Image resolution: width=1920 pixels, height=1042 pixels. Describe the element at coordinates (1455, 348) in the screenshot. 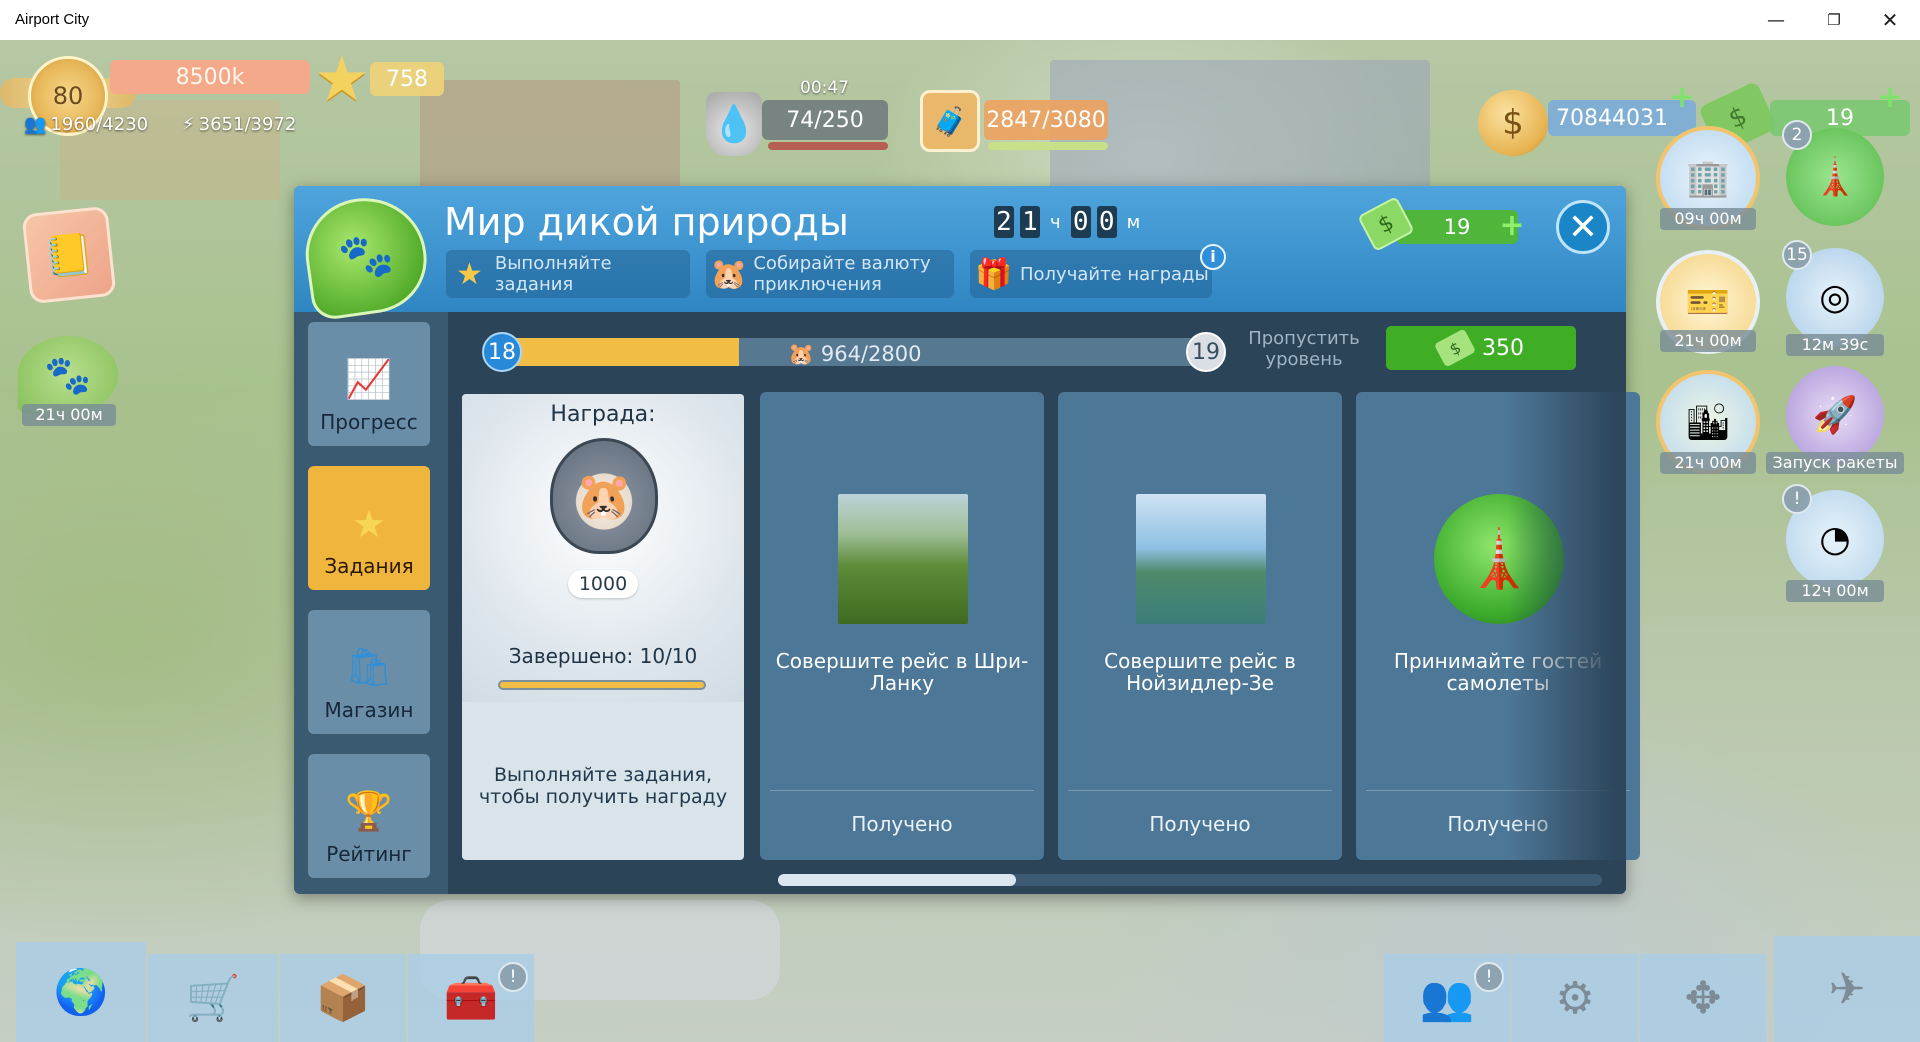

I see `cash-icon: $` at that location.